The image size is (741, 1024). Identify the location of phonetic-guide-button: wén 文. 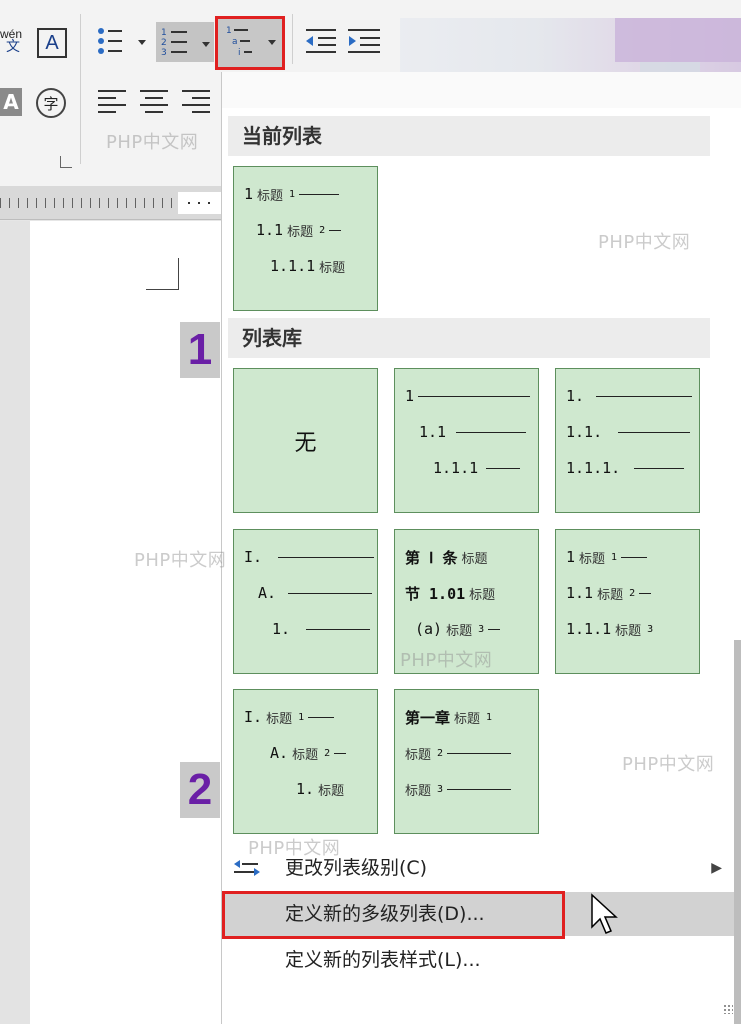
(11, 41).